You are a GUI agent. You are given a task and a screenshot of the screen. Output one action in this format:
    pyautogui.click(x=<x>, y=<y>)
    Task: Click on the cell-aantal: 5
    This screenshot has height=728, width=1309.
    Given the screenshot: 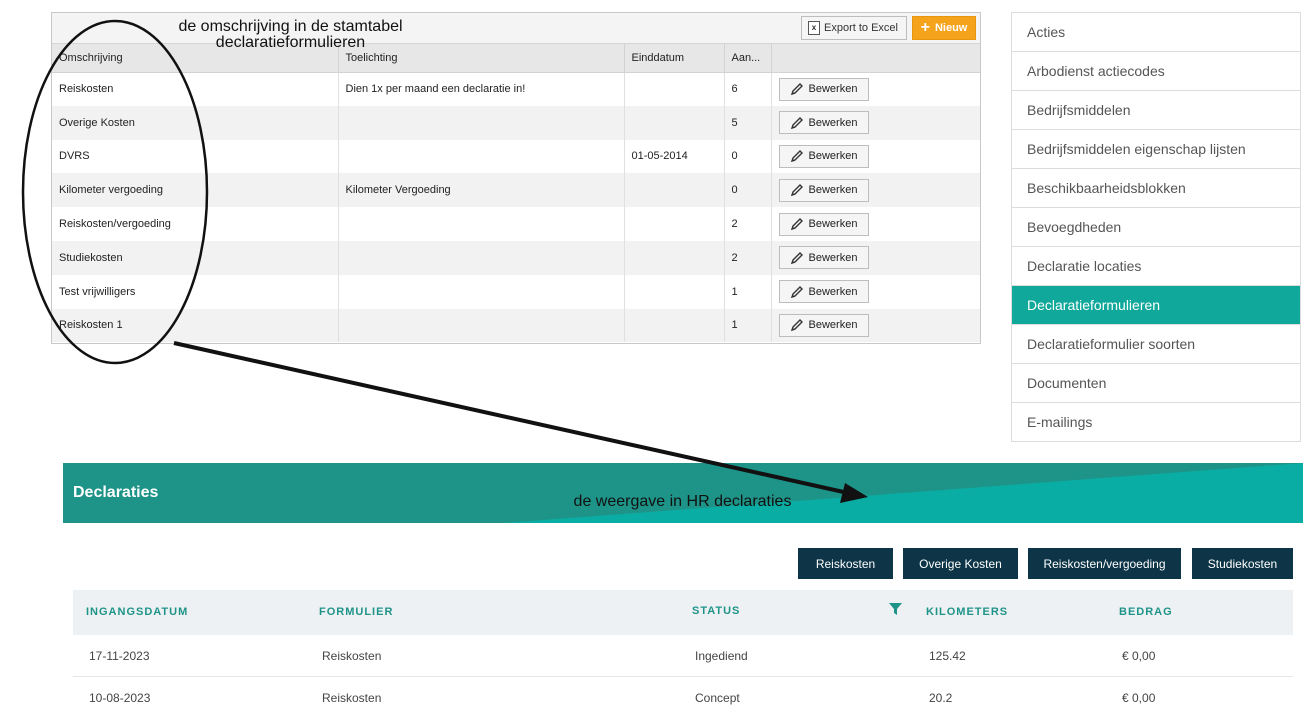 What is the action you would take?
    pyautogui.click(x=748, y=122)
    